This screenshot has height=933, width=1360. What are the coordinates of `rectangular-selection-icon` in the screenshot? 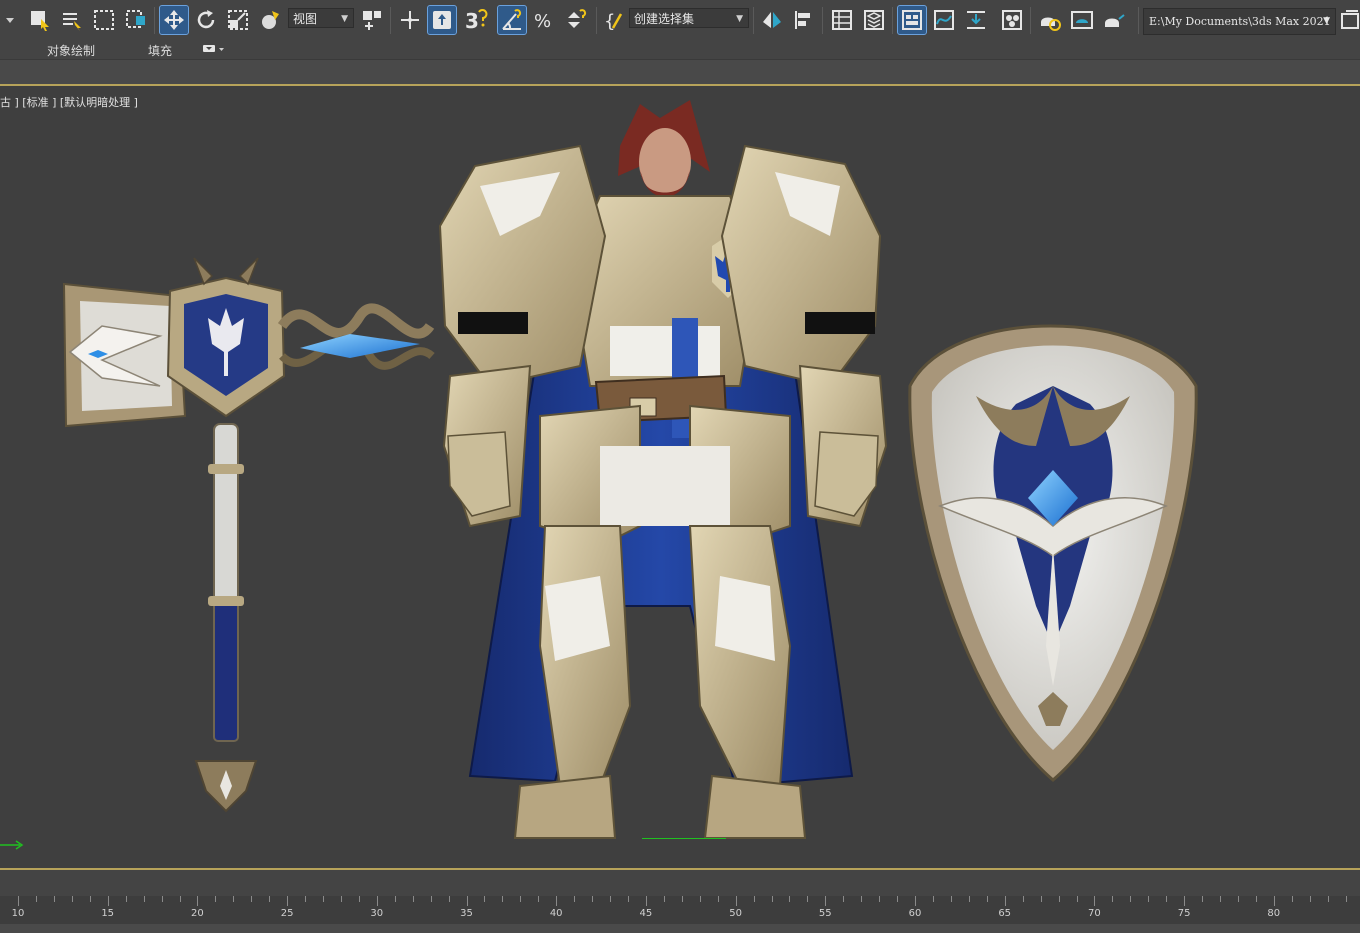 It's located at (104, 20).